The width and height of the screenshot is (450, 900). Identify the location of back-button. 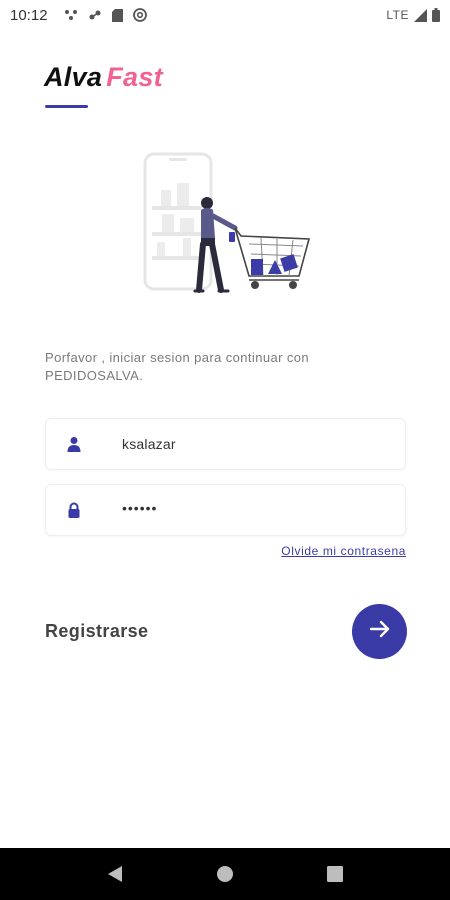
(115, 874).